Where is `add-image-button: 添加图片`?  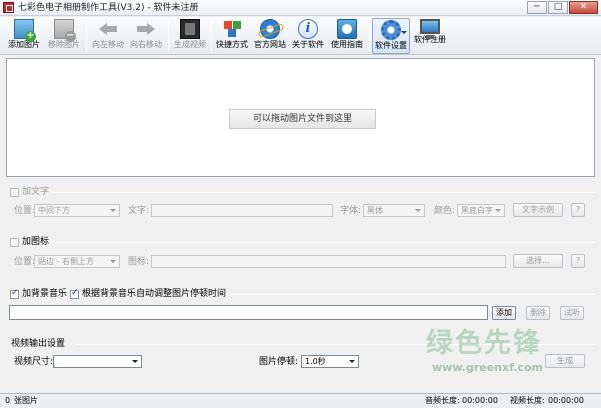
add-image-button: 添加图片 is located at coordinates (24, 36).